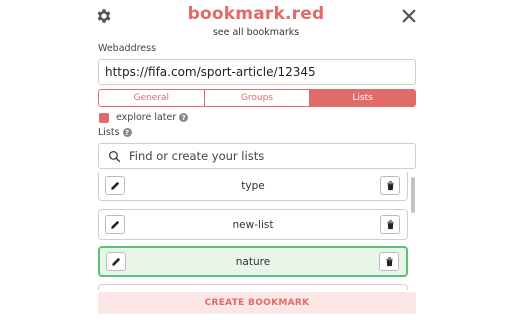  What do you see at coordinates (272, 156) in the screenshot?
I see `list-search-input` at bounding box center [272, 156].